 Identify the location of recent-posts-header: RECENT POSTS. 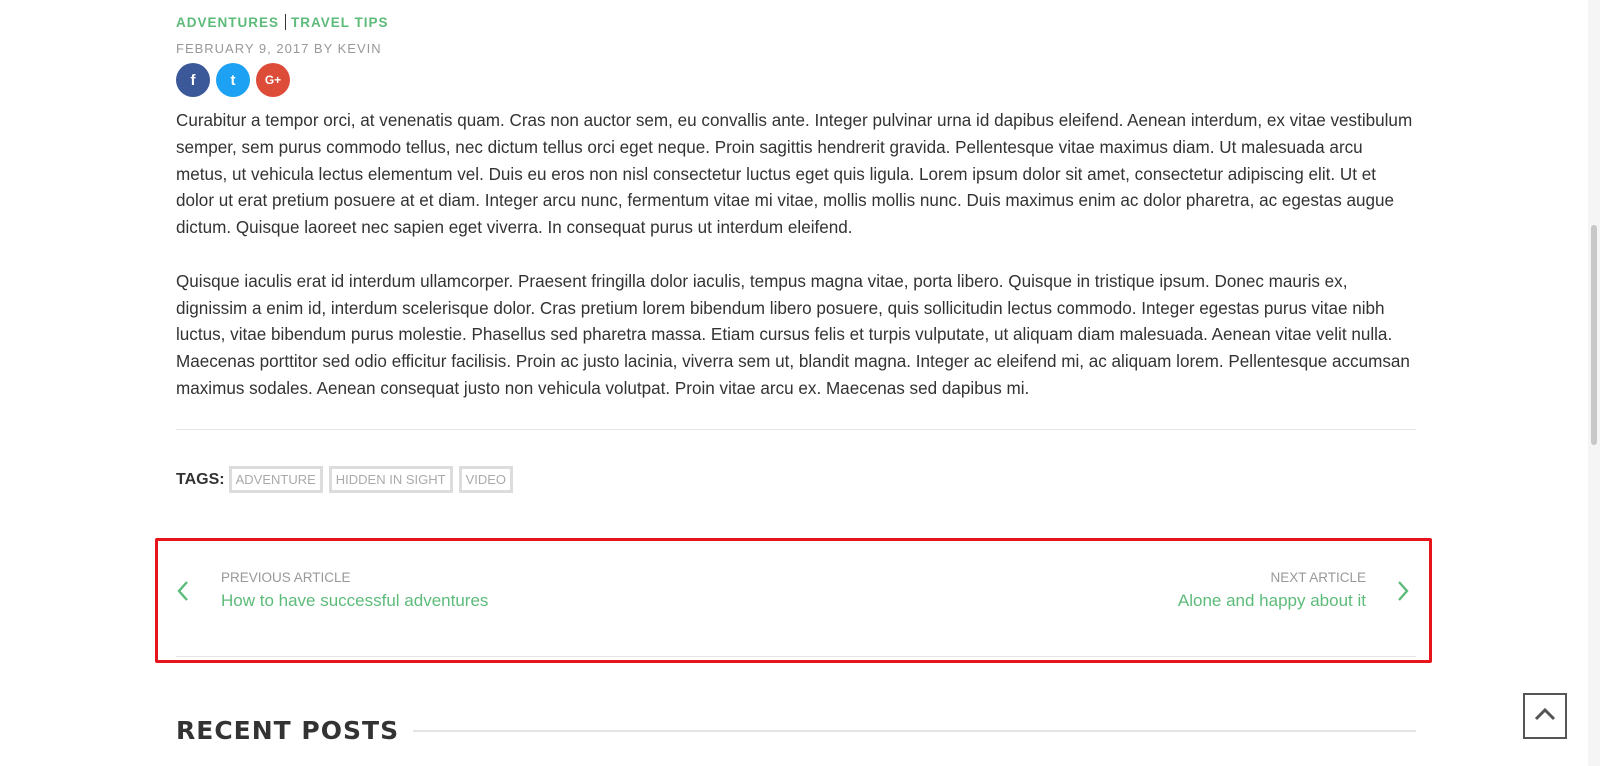
(796, 730).